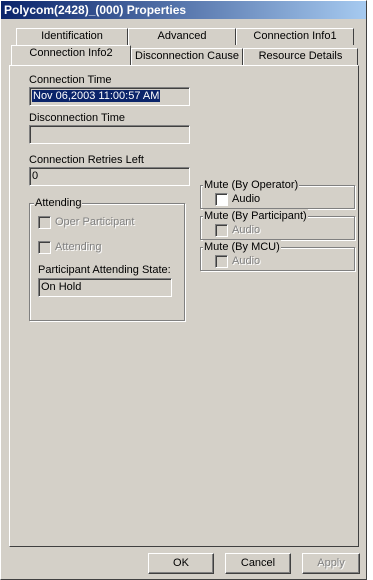 The height and width of the screenshot is (580, 373). Describe the element at coordinates (86, 160) in the screenshot. I see `connection-retries-label: Connection Retries Left` at that location.